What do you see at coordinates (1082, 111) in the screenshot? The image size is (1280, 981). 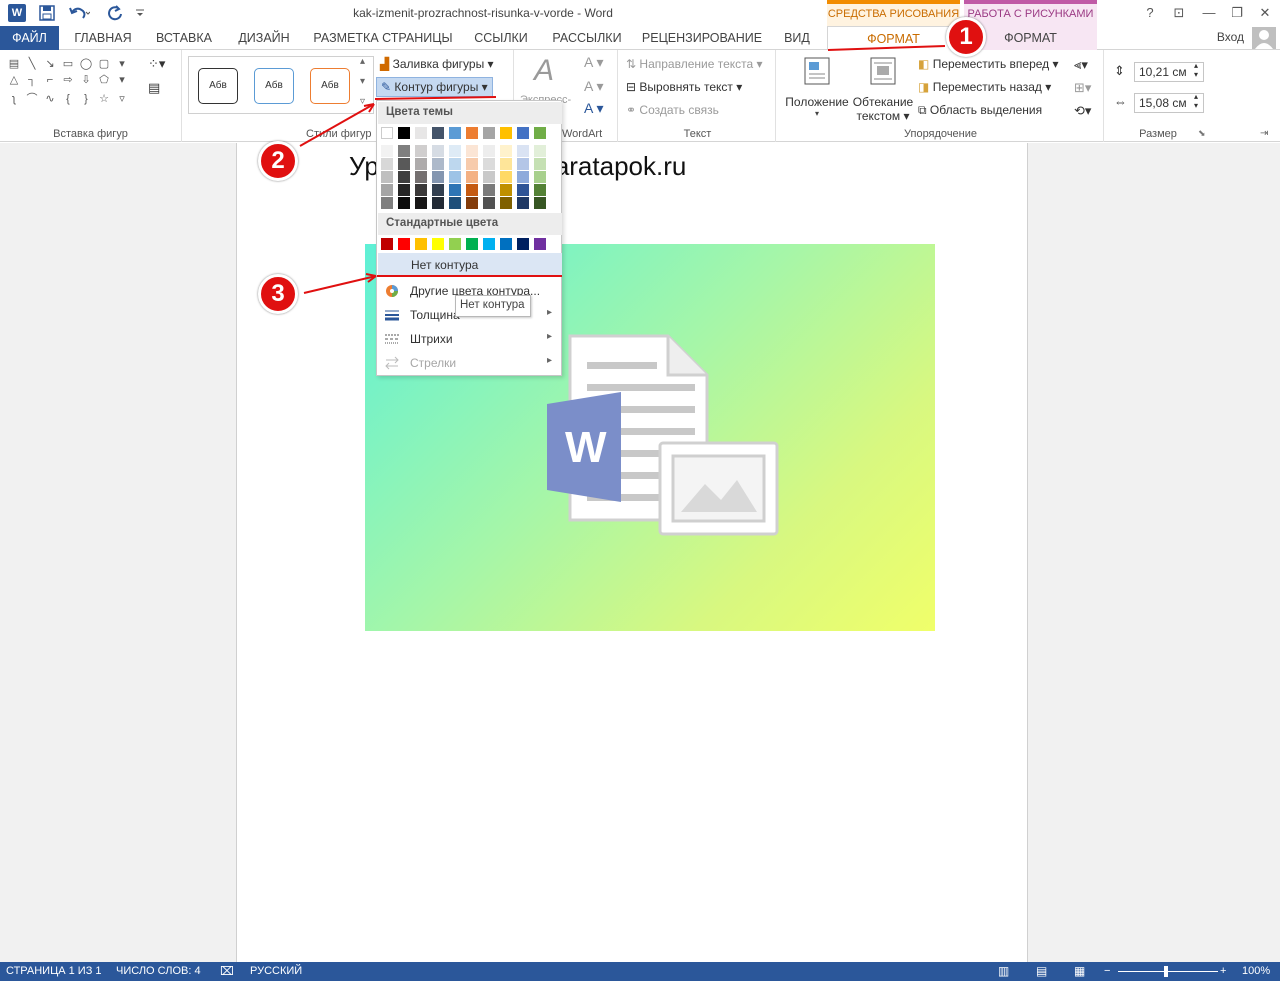 I see `rotate-objects-icon: ⟲▾` at bounding box center [1082, 111].